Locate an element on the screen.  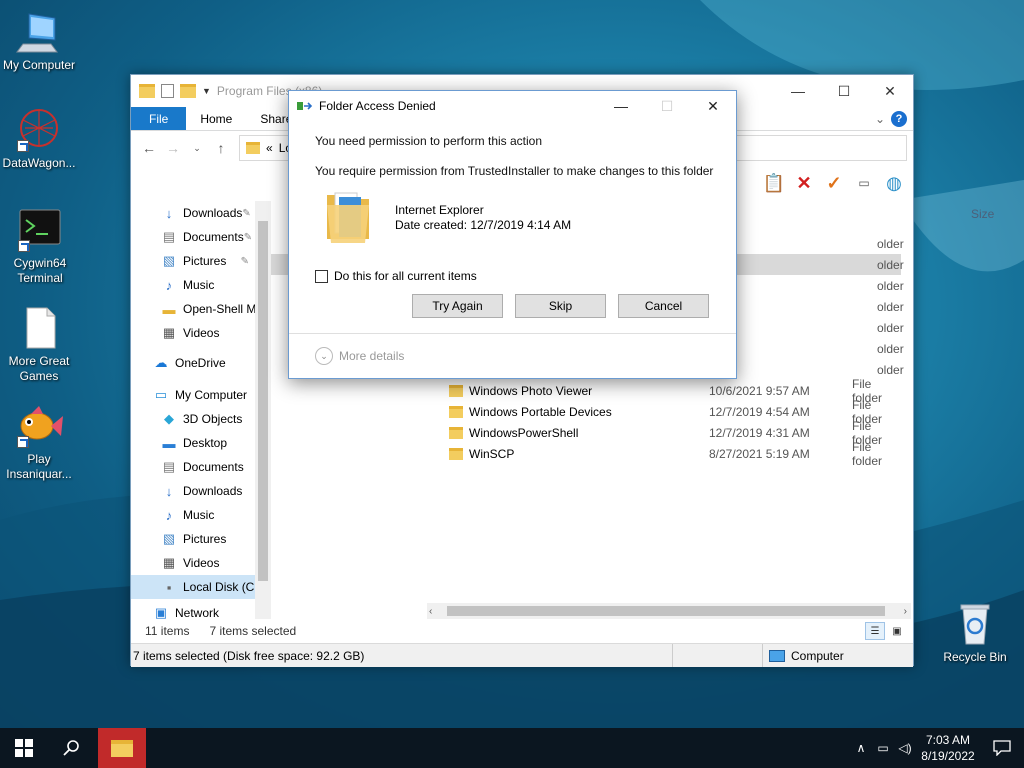
apply-all-checkbox is located at coordinates (321, 276).